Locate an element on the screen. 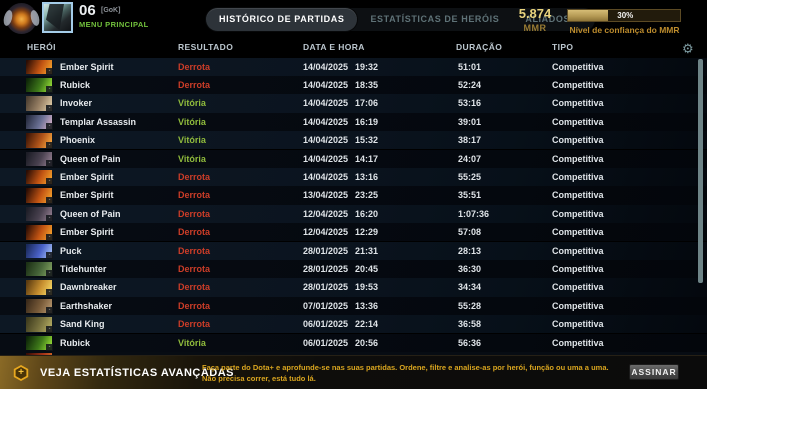 This screenshot has height=433, width=800. settings-gear-icon: ⚙ is located at coordinates (688, 49).